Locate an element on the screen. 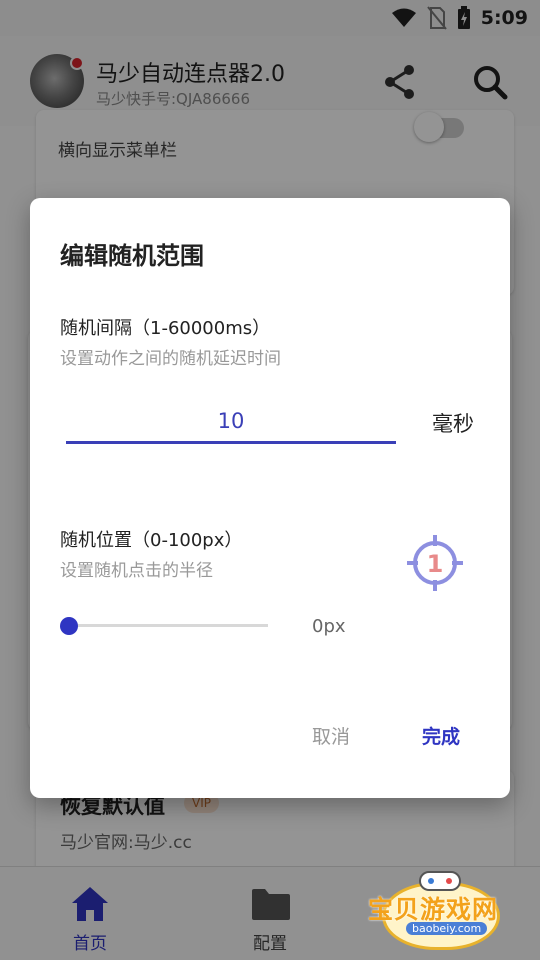 This screenshot has width=540, height=960. watermark-logo: 宝贝游戏网 baobeiy.com is located at coordinates (442, 908).